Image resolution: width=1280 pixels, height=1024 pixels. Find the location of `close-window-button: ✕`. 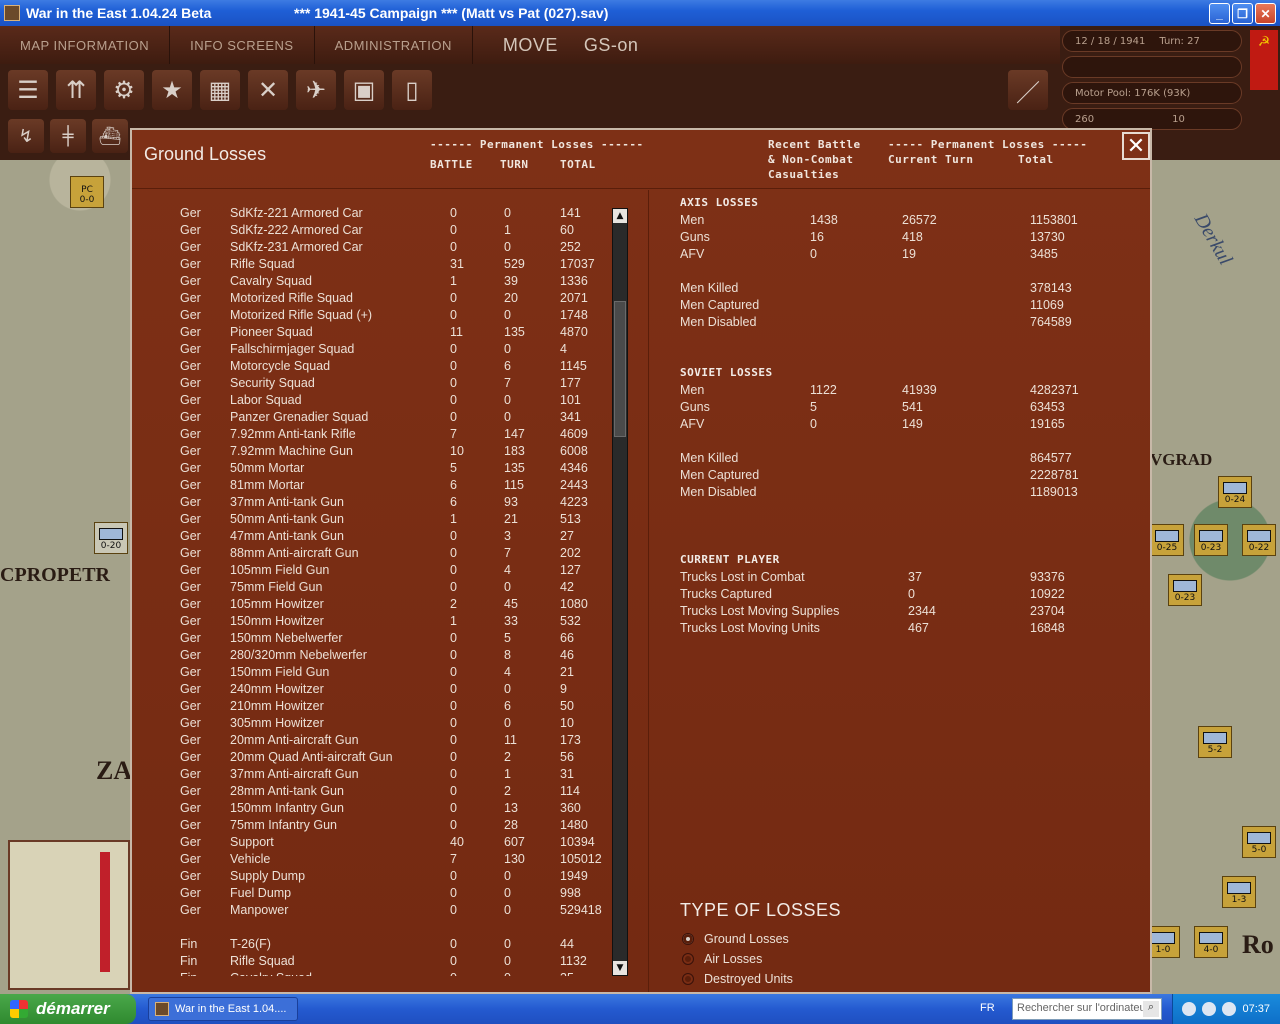

close-window-button: ✕ is located at coordinates (1265, 13).